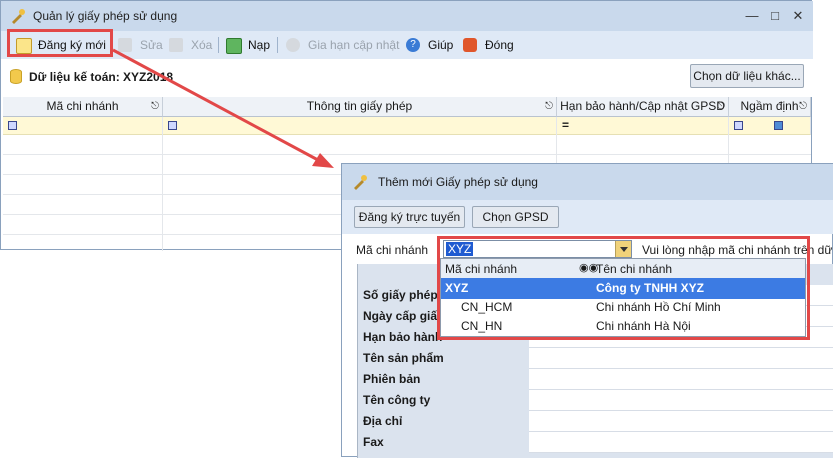 The width and height of the screenshot is (833, 458). I want to click on edit-button: Sửa, so click(140, 45).